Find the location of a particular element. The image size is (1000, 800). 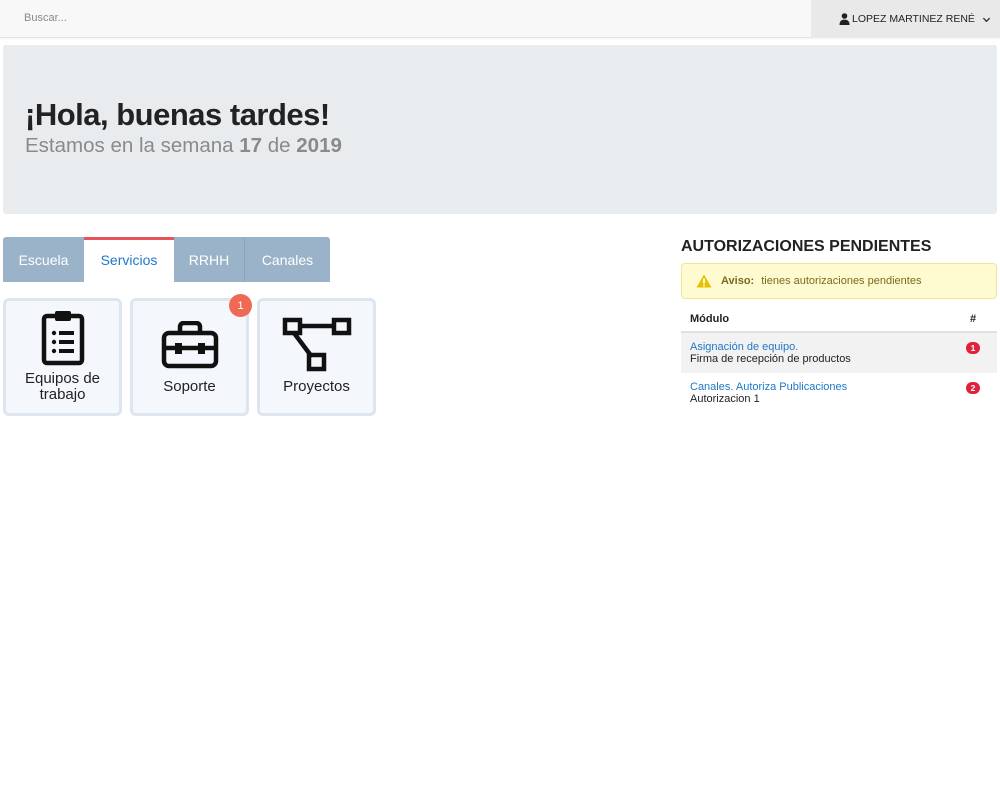

week-connector: de is located at coordinates (279, 145).